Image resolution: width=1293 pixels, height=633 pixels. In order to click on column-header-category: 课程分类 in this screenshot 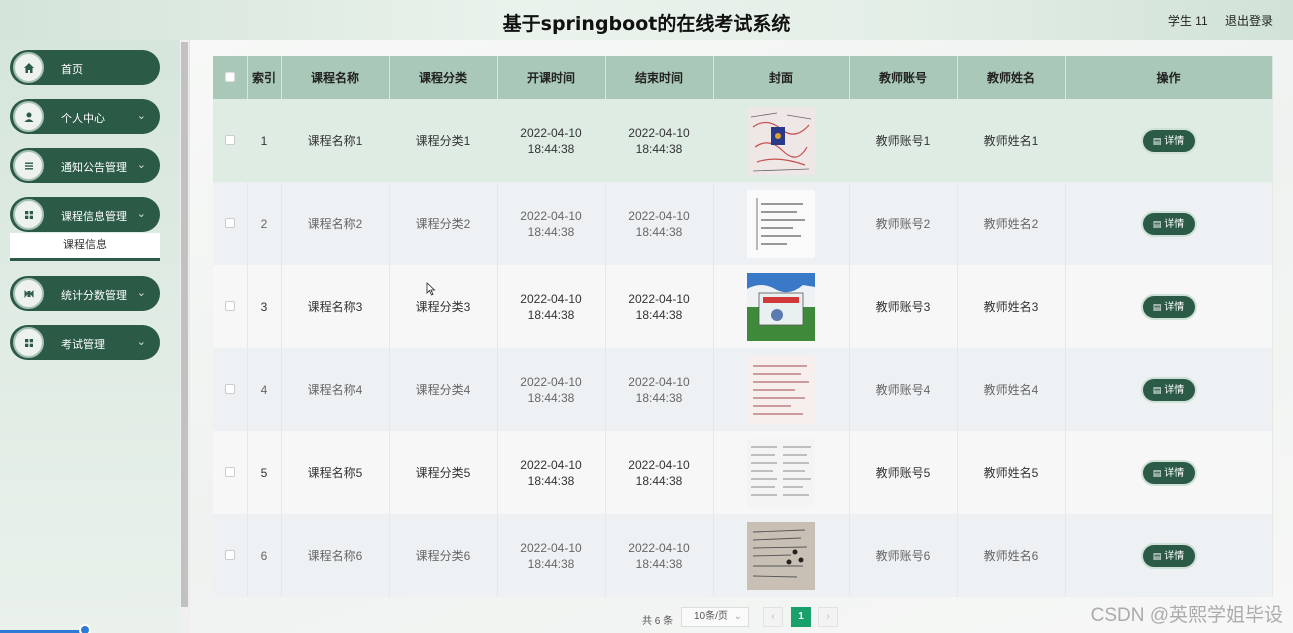, I will do `click(443, 77)`.